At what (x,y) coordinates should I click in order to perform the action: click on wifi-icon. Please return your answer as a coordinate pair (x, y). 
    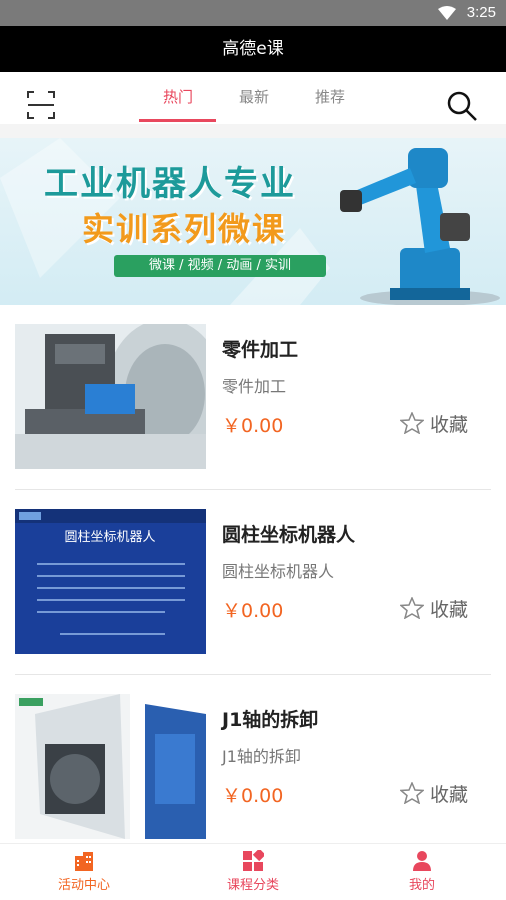
    Looking at the image, I should click on (447, 13).